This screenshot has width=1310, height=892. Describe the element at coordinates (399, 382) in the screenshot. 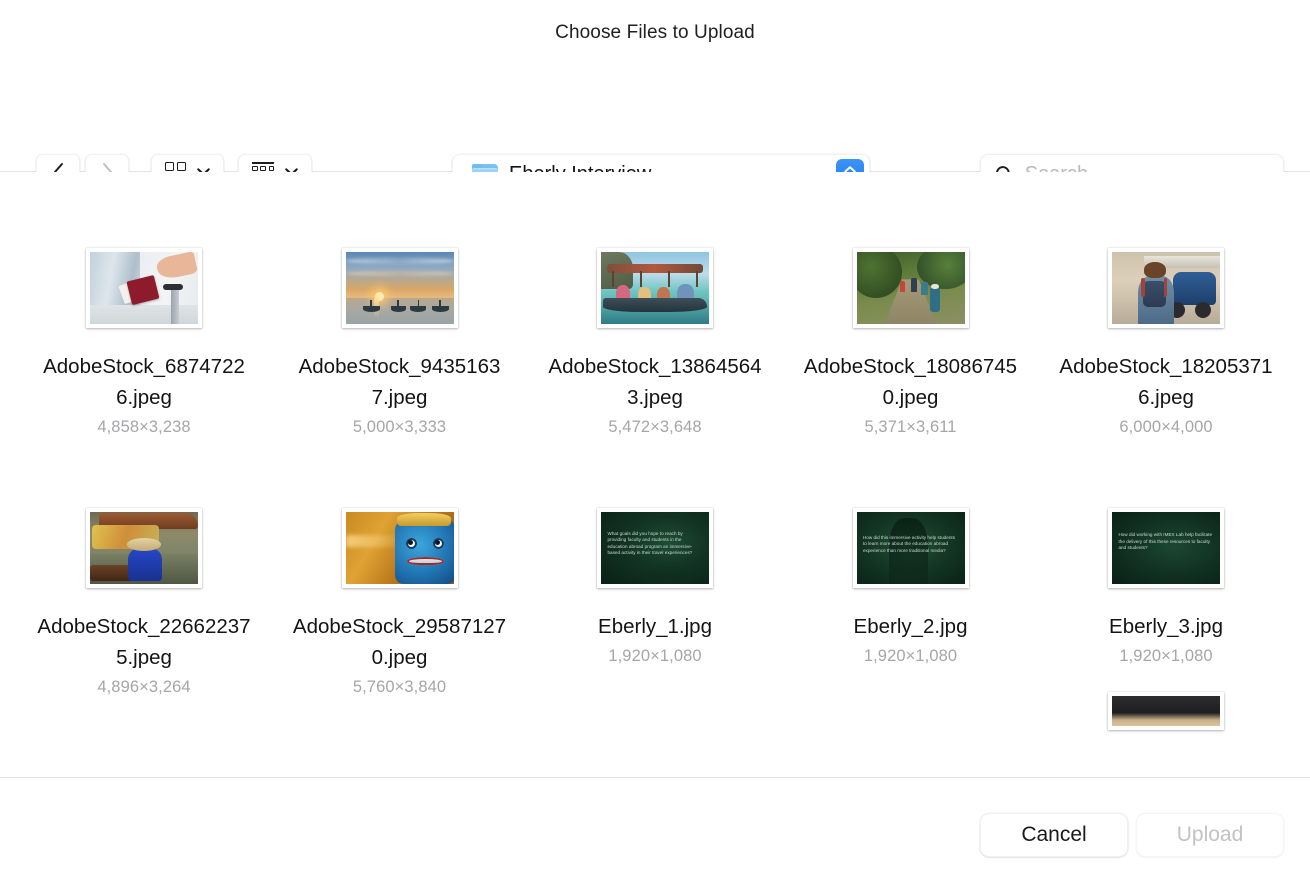

I see `file-name: AdobeStock_94351637.jpeg` at that location.